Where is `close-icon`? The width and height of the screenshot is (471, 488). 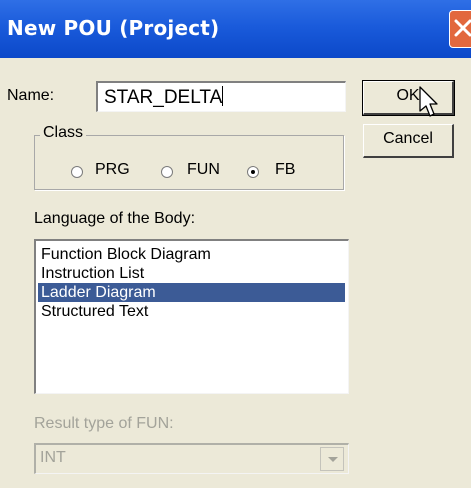 close-icon is located at coordinates (462, 28).